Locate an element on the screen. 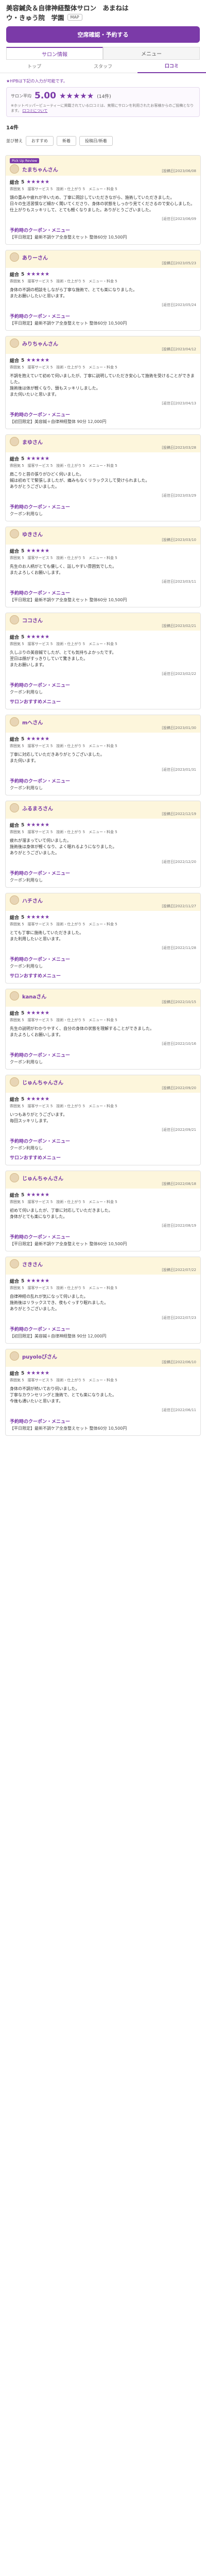  reviewer-name: puyoloびさん is located at coordinates (39, 1356).